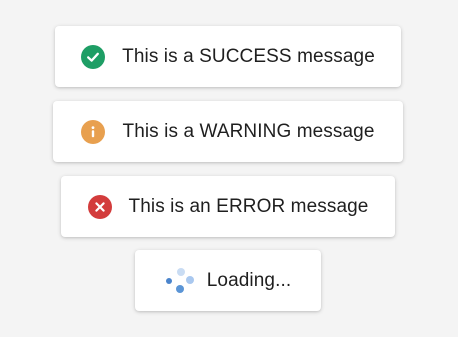 The width and height of the screenshot is (458, 337). I want to click on toast-warning: This is a WARNING message, so click(228, 131).